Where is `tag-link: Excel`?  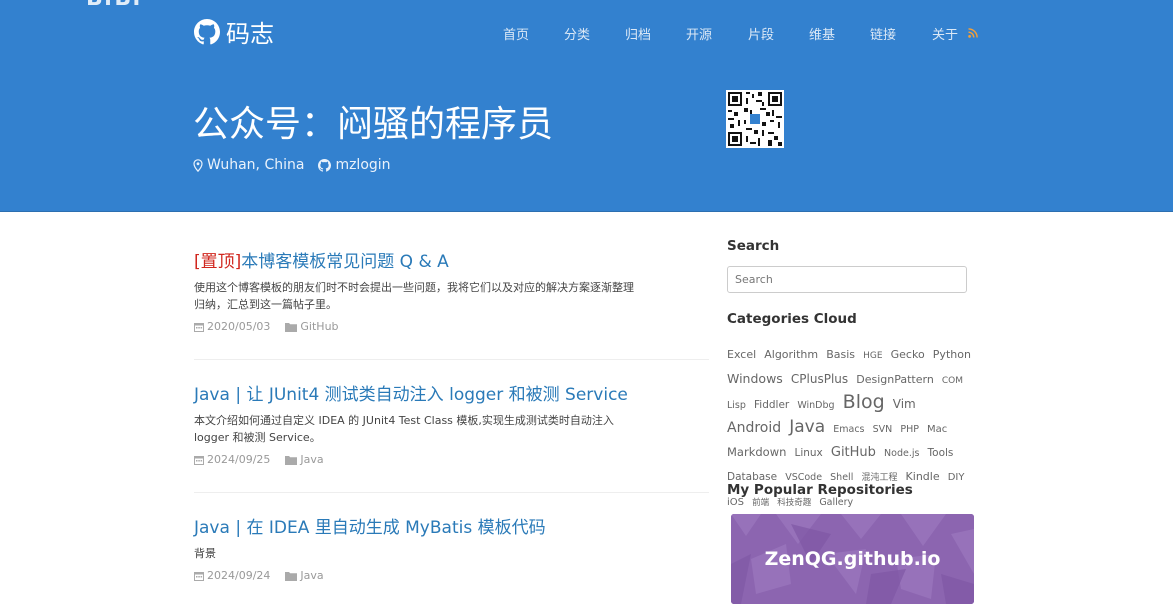 tag-link: Excel is located at coordinates (741, 354).